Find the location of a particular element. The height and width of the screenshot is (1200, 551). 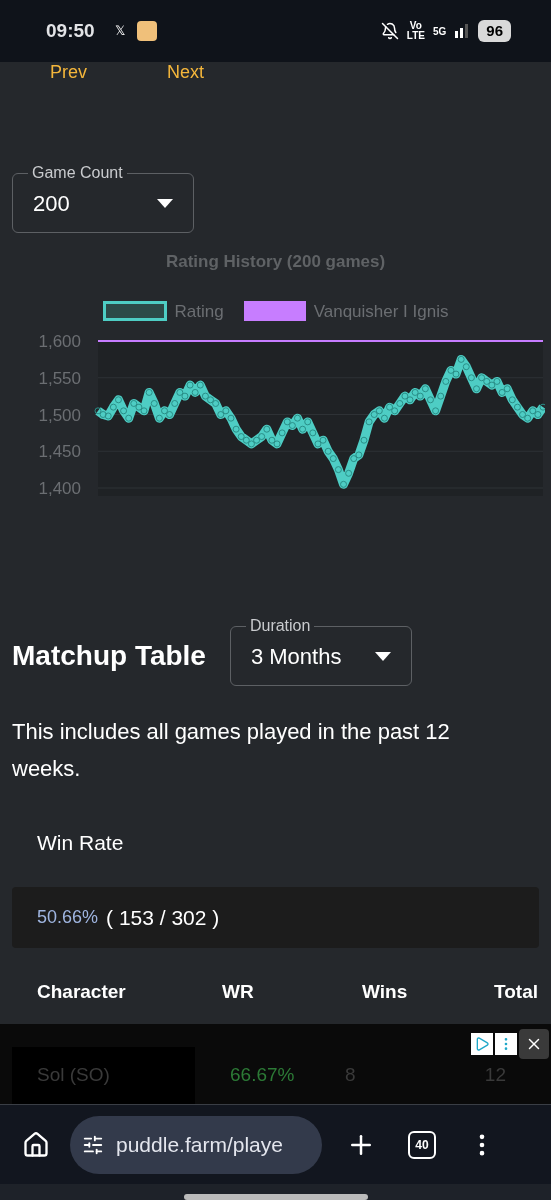

win-rate-label: Win Rate is located at coordinates (80, 843).